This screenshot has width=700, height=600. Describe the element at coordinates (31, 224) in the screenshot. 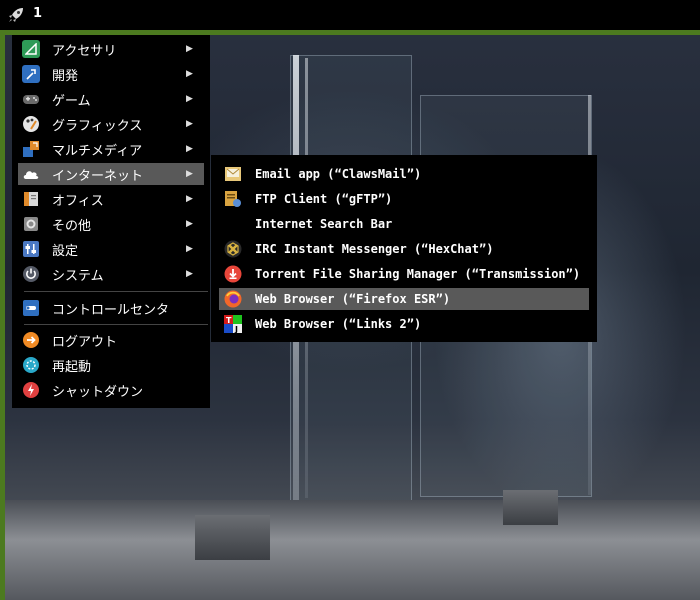

I see `other-icon` at that location.